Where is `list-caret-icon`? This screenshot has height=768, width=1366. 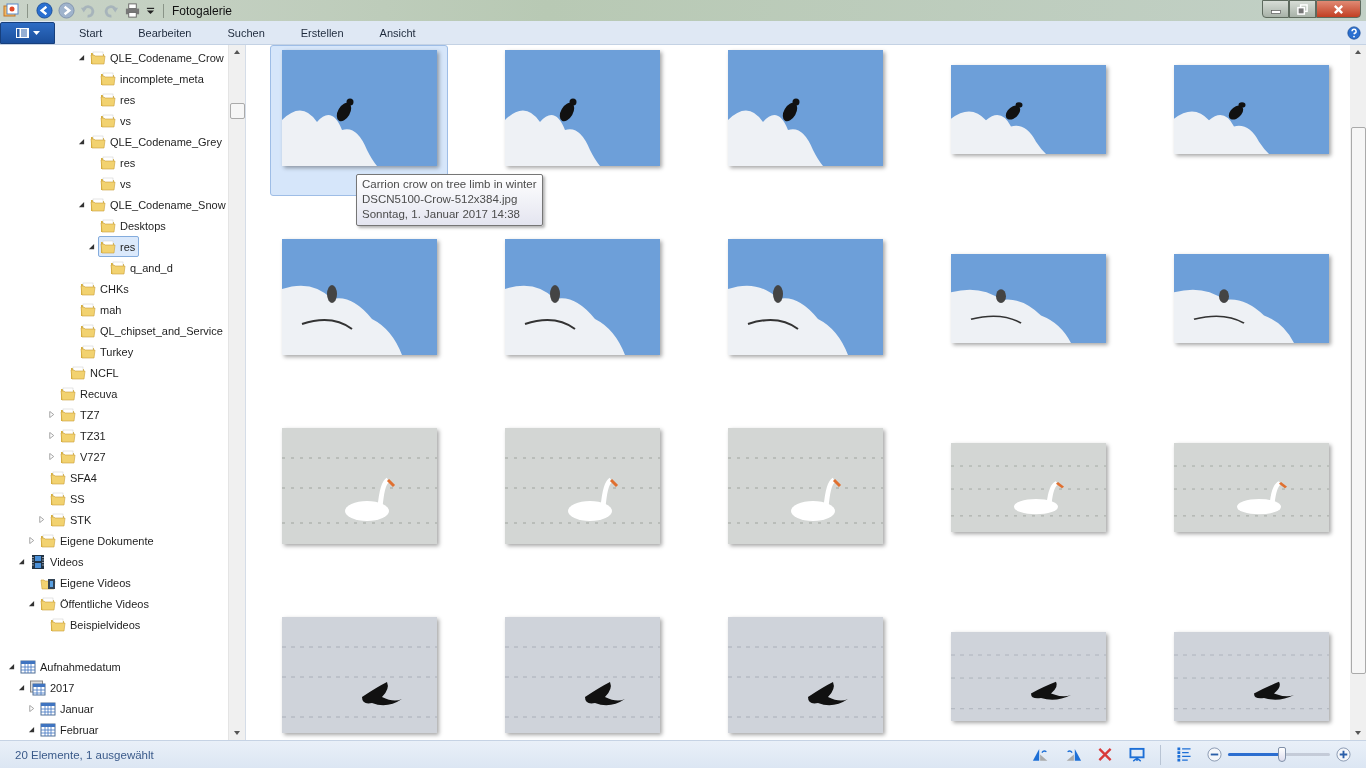
list-caret-icon is located at coordinates (27, 32).